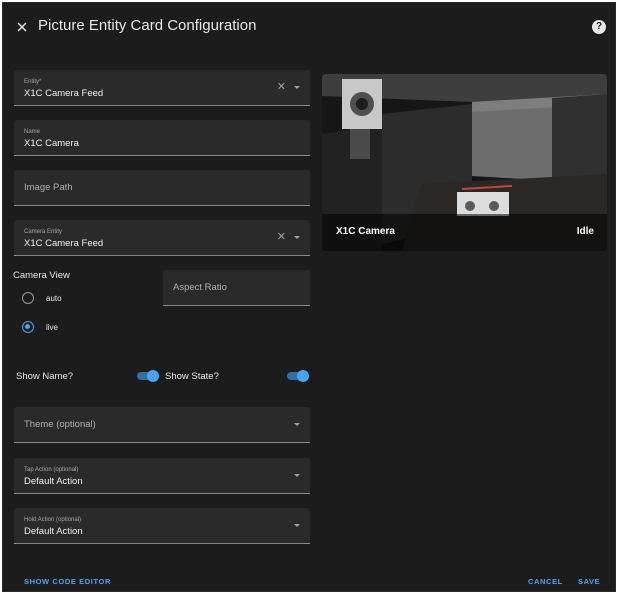 The image size is (620, 594). I want to click on picture-entity-preview: X1C Camera Idle, so click(464, 162).